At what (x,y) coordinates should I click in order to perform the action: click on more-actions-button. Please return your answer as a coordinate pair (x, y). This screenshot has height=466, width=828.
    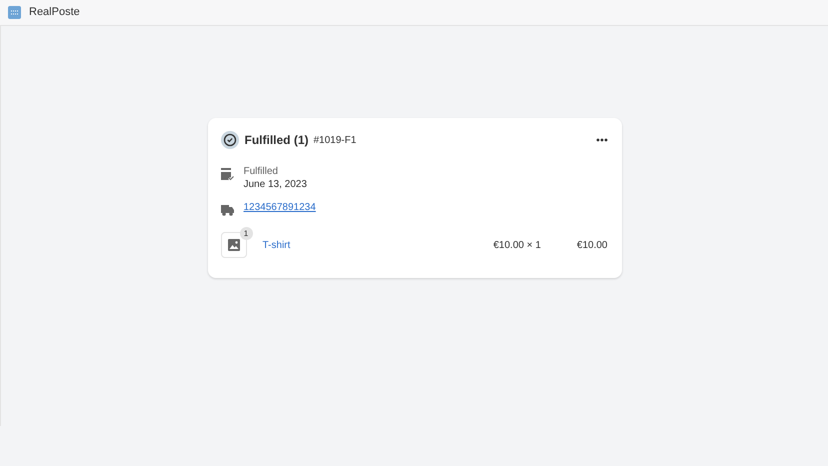
    Looking at the image, I should click on (602, 140).